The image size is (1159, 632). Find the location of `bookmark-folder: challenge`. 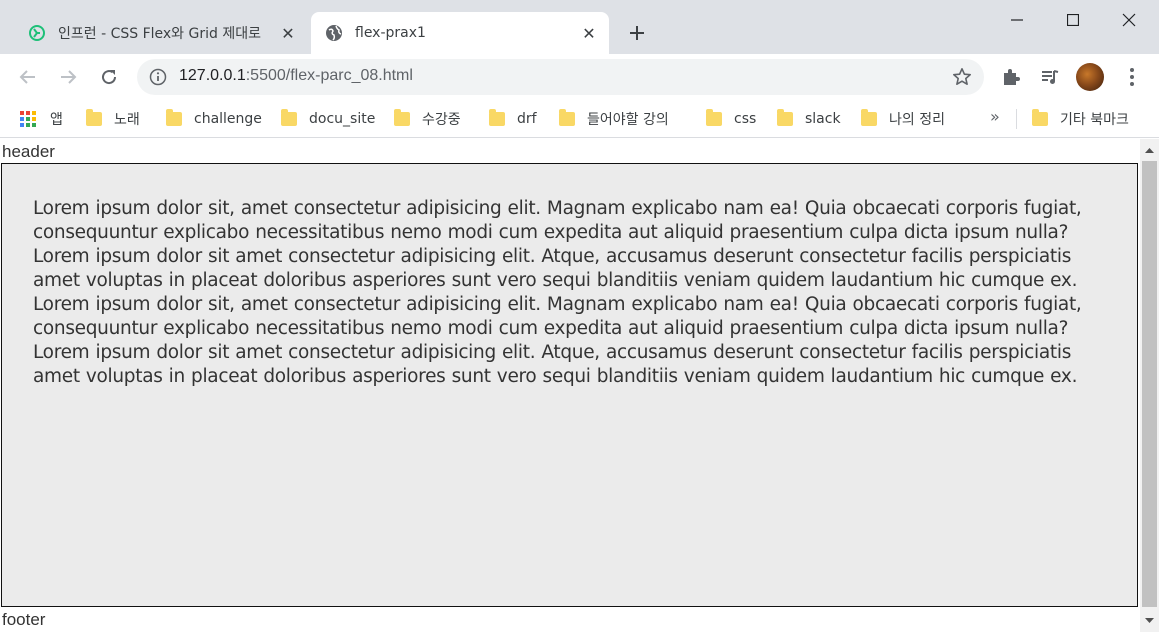

bookmark-folder: challenge is located at coordinates (214, 119).